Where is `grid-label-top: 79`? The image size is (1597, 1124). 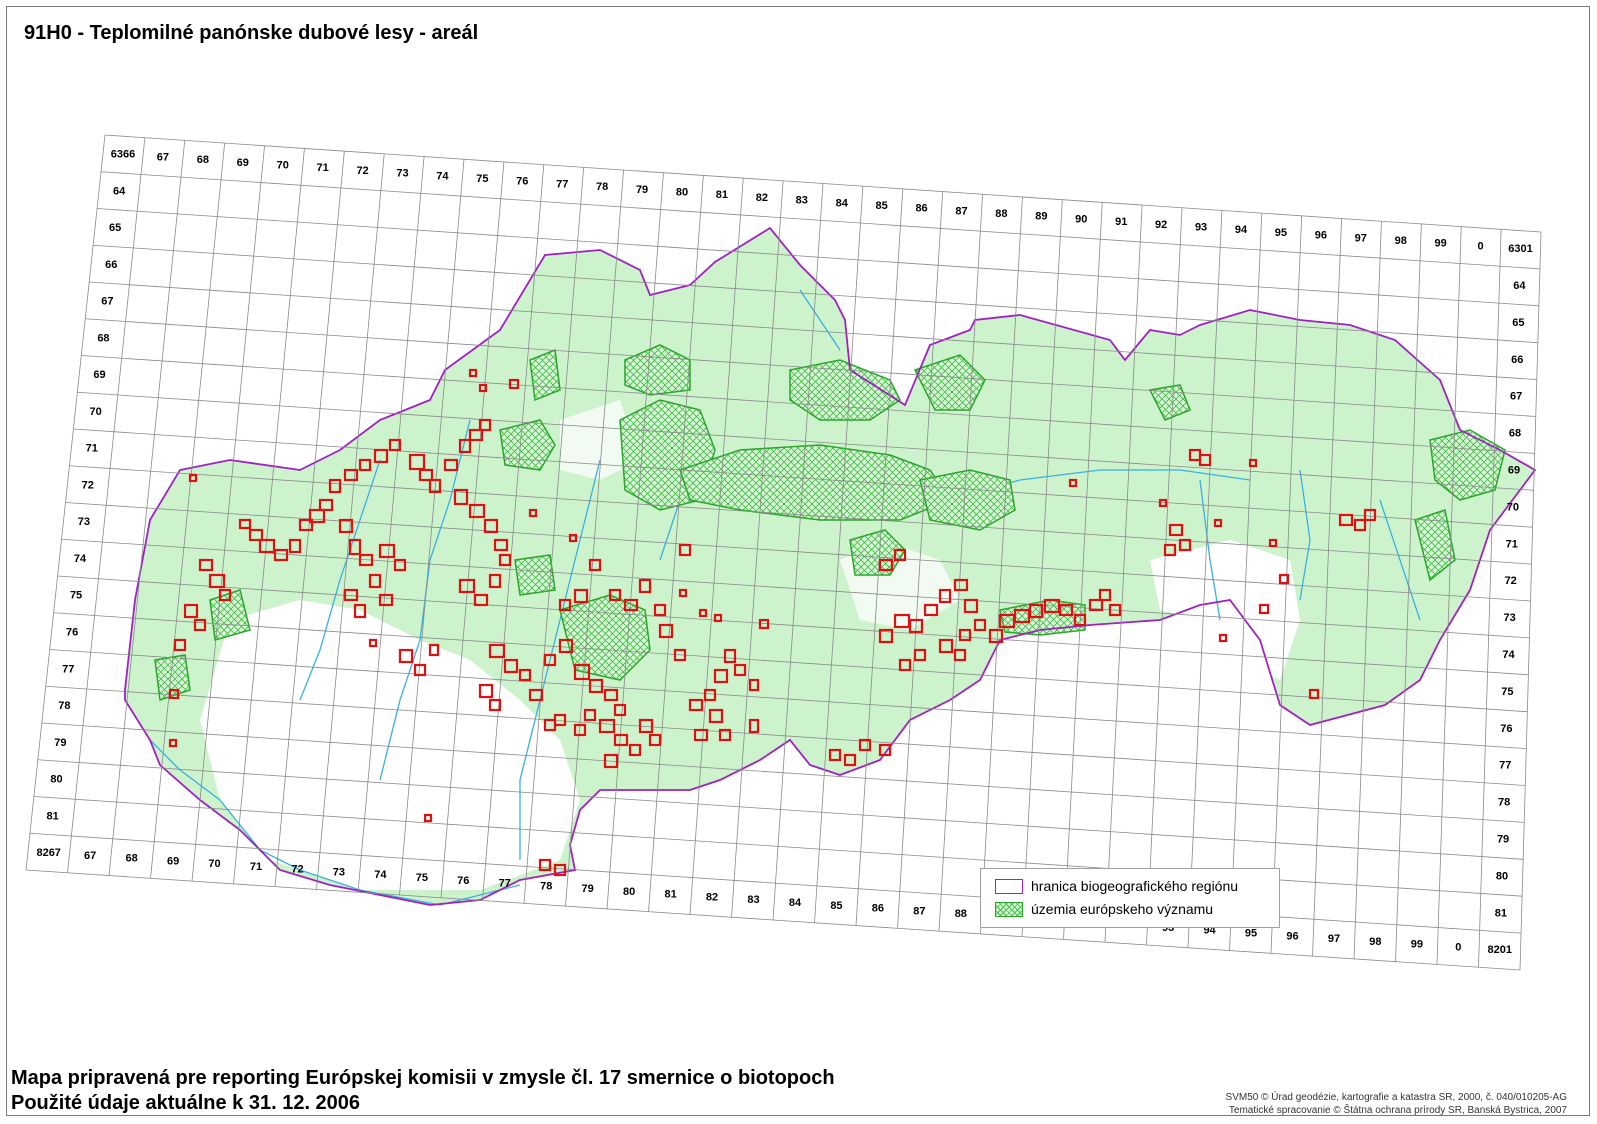
grid-label-top: 79 is located at coordinates (642, 190).